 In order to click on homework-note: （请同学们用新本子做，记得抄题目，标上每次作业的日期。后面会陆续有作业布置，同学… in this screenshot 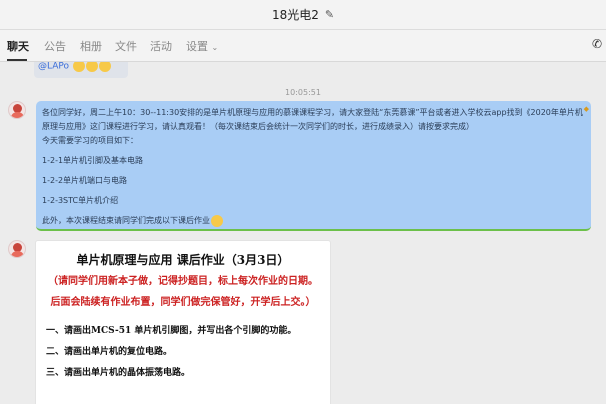, I will do `click(183, 292)`.